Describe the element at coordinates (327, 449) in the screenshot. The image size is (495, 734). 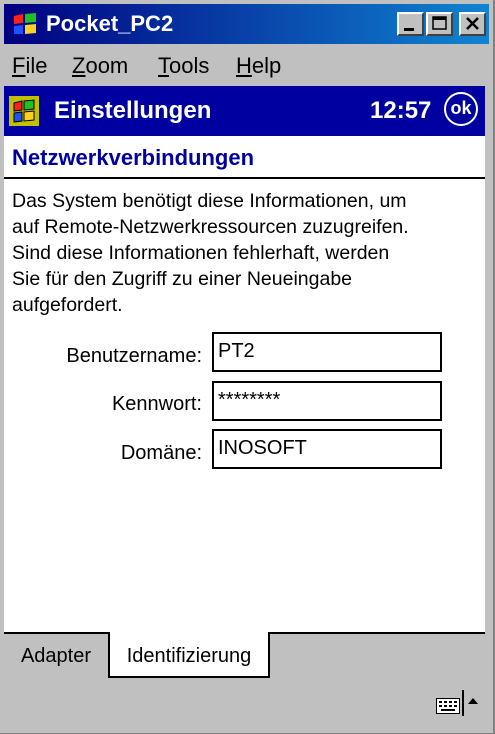
I see `domain-field: INOSOFT` at that location.